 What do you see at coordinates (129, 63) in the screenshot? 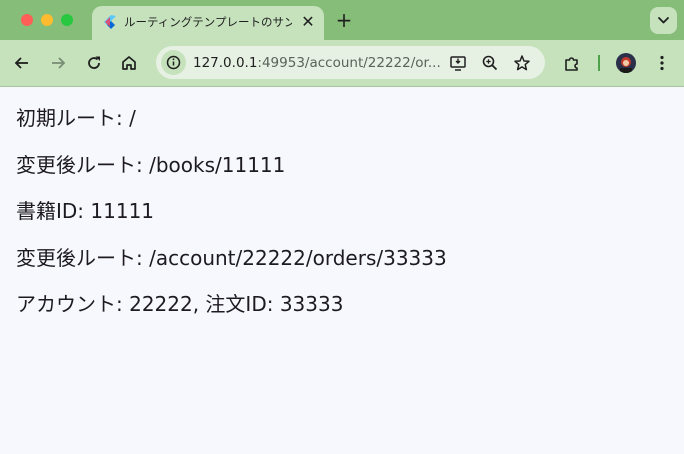
I see `home-icon` at bounding box center [129, 63].